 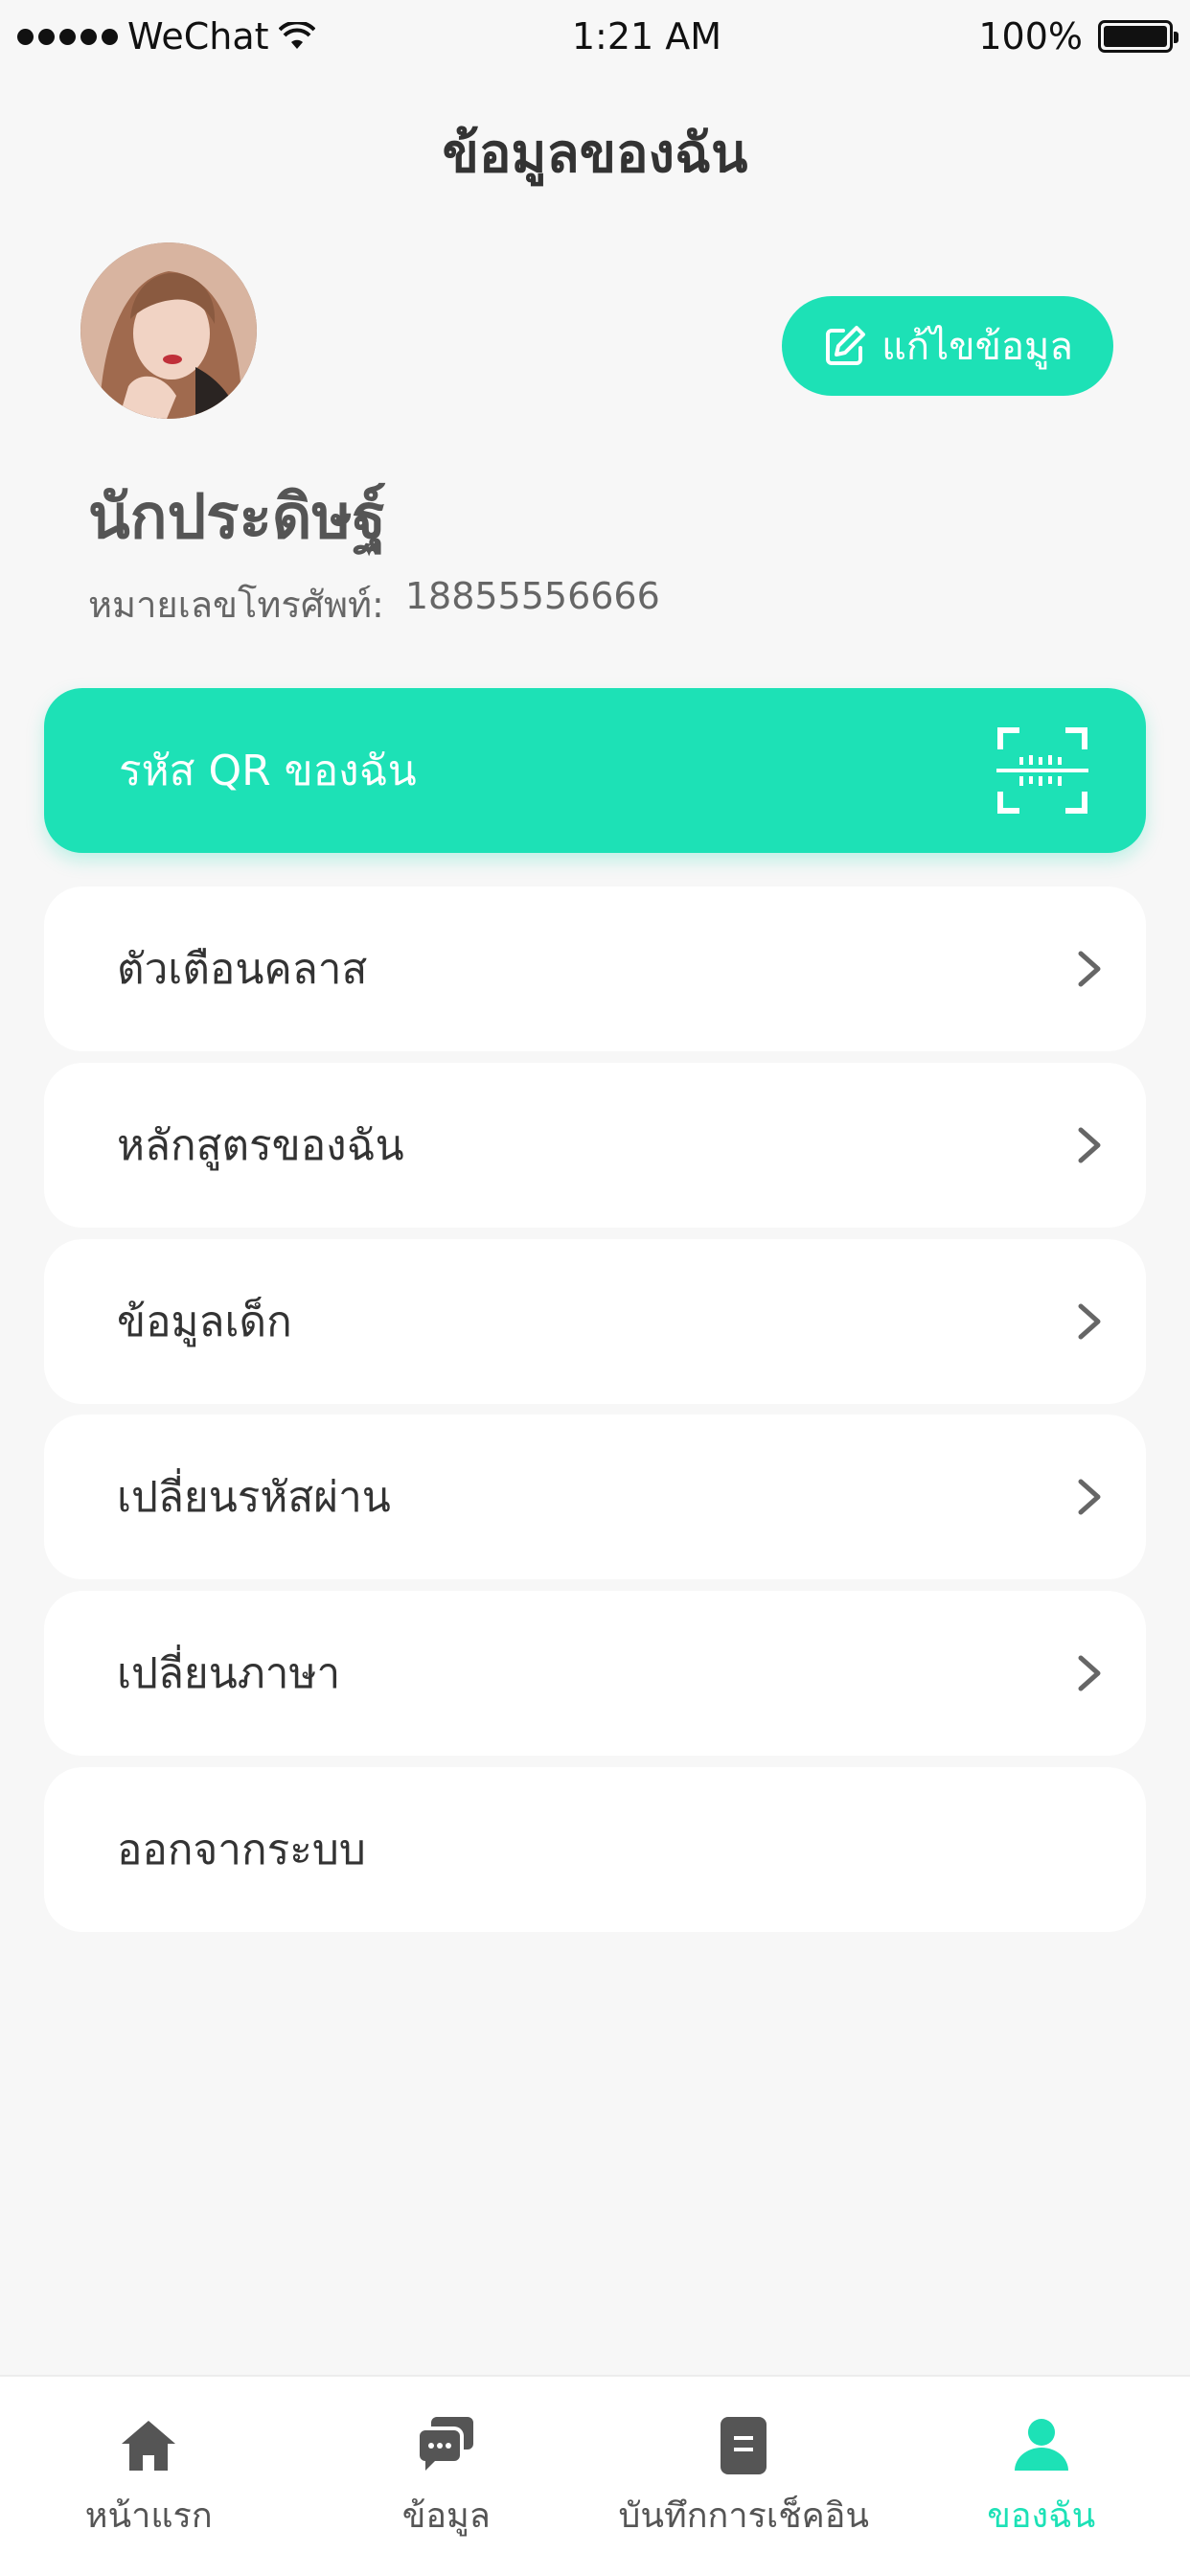 I want to click on menu-item-label: หลักสูตรของฉัน, so click(x=261, y=1145).